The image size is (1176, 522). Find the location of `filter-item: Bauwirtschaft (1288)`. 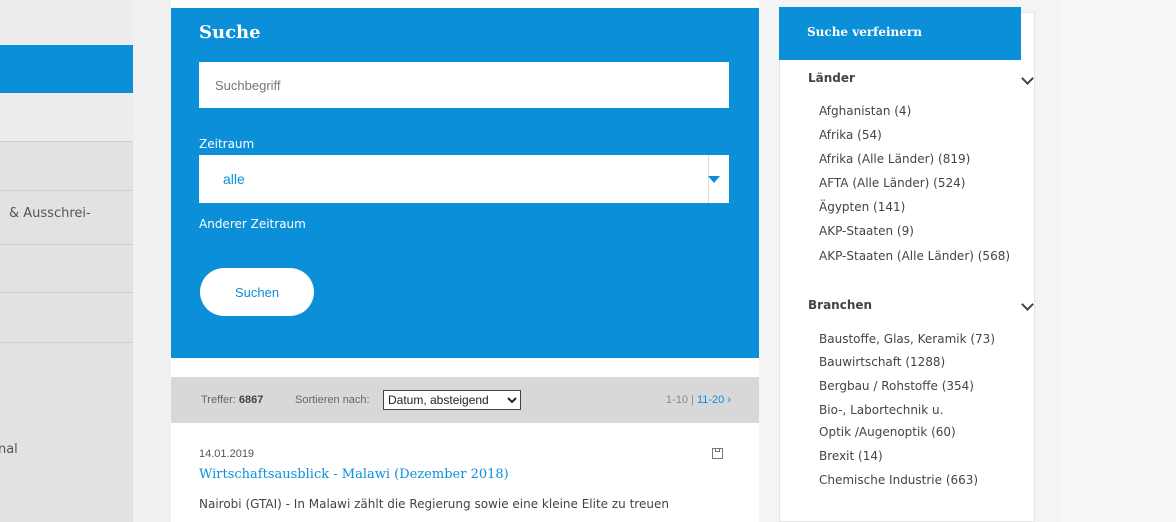

filter-item: Bauwirtschaft (1288) is located at coordinates (882, 362).